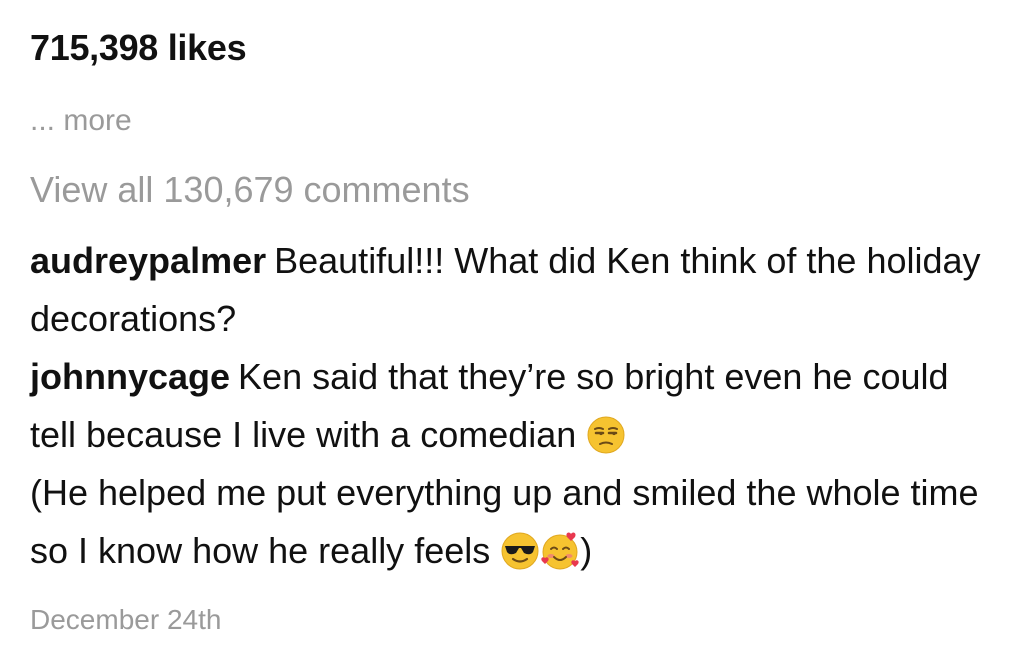 This screenshot has width=1021, height=666. What do you see at coordinates (250, 190) in the screenshot?
I see `view-all-comments-link: View all 130,679 comments` at bounding box center [250, 190].